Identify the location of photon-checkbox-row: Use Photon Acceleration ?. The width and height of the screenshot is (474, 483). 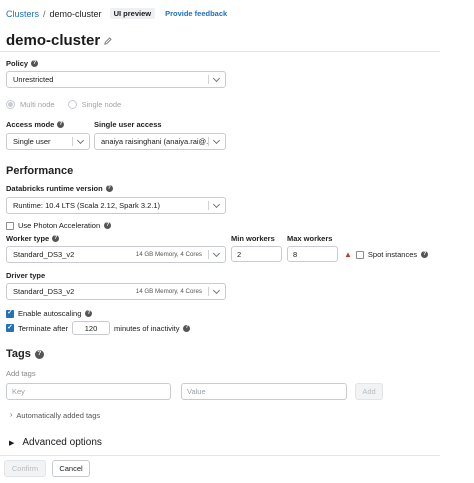
(59, 225).